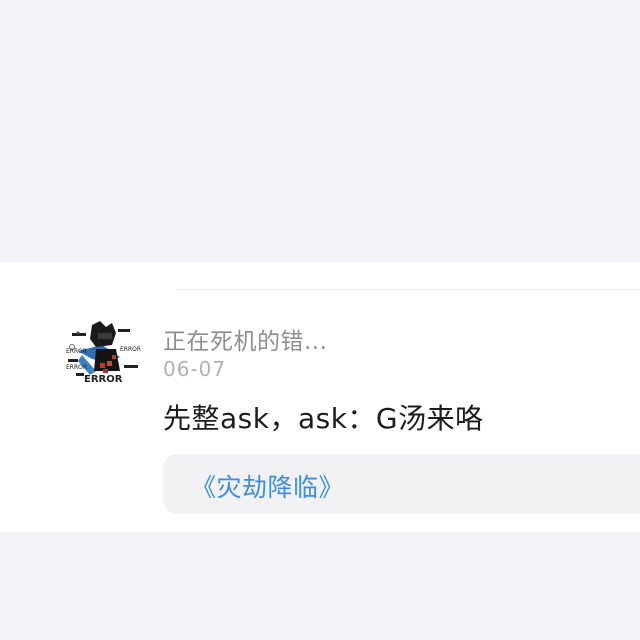 This screenshot has height=640, width=640. Describe the element at coordinates (323, 418) in the screenshot. I see `message-text: 先整ask，ask：G汤来咯` at that location.